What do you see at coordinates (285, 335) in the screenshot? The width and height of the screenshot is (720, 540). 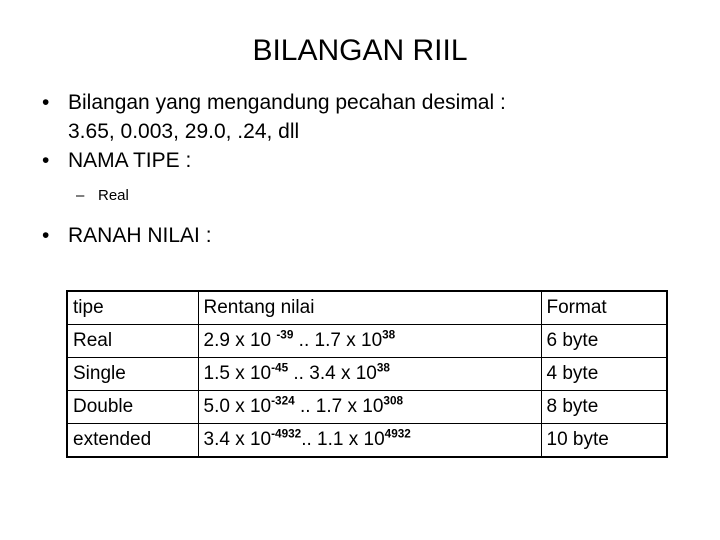 I see `range-low-exponent: -39` at bounding box center [285, 335].